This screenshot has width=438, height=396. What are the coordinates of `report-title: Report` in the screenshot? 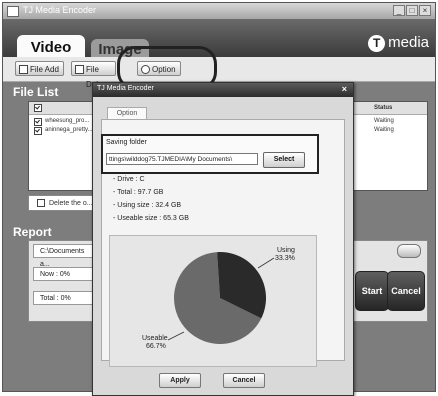 It's located at (32, 232).